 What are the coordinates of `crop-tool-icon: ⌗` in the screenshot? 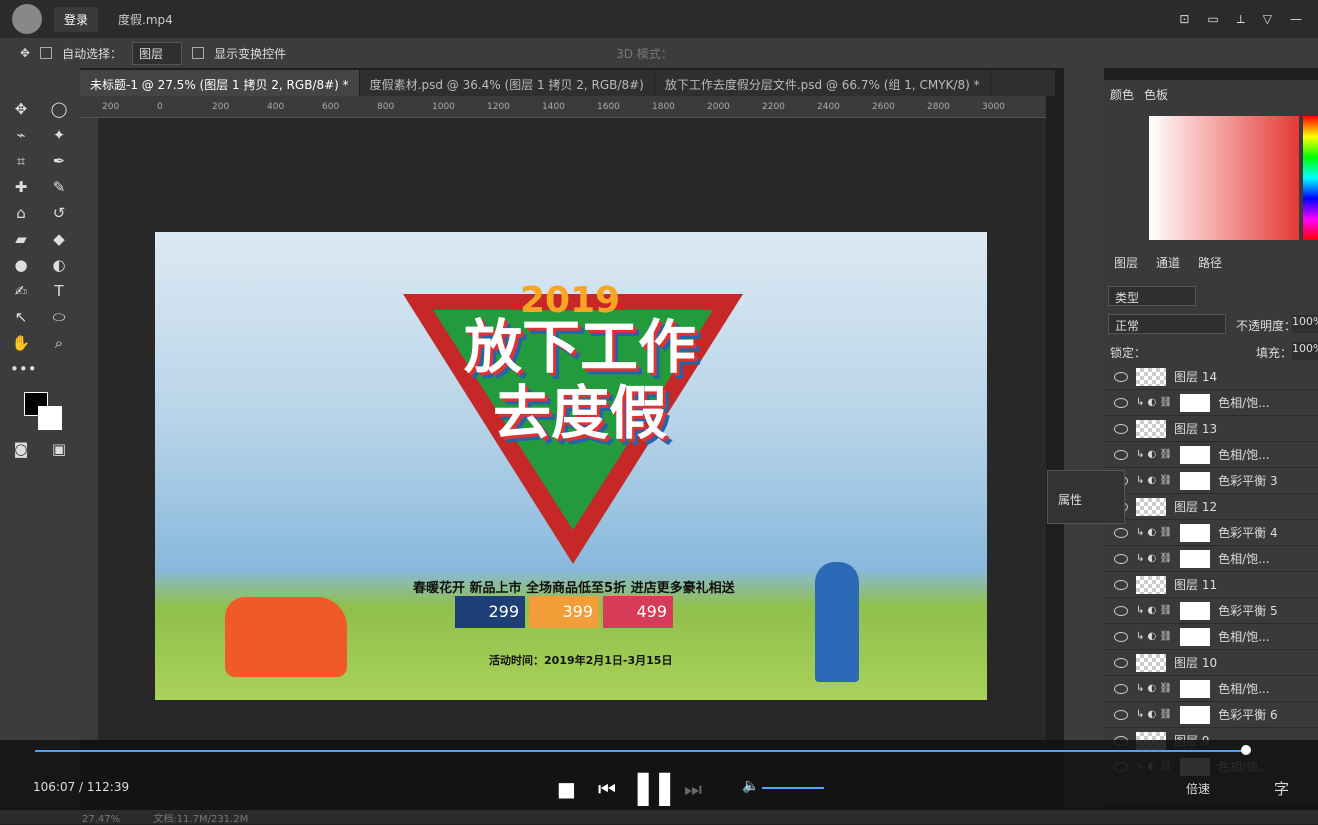 It's located at (21, 163).